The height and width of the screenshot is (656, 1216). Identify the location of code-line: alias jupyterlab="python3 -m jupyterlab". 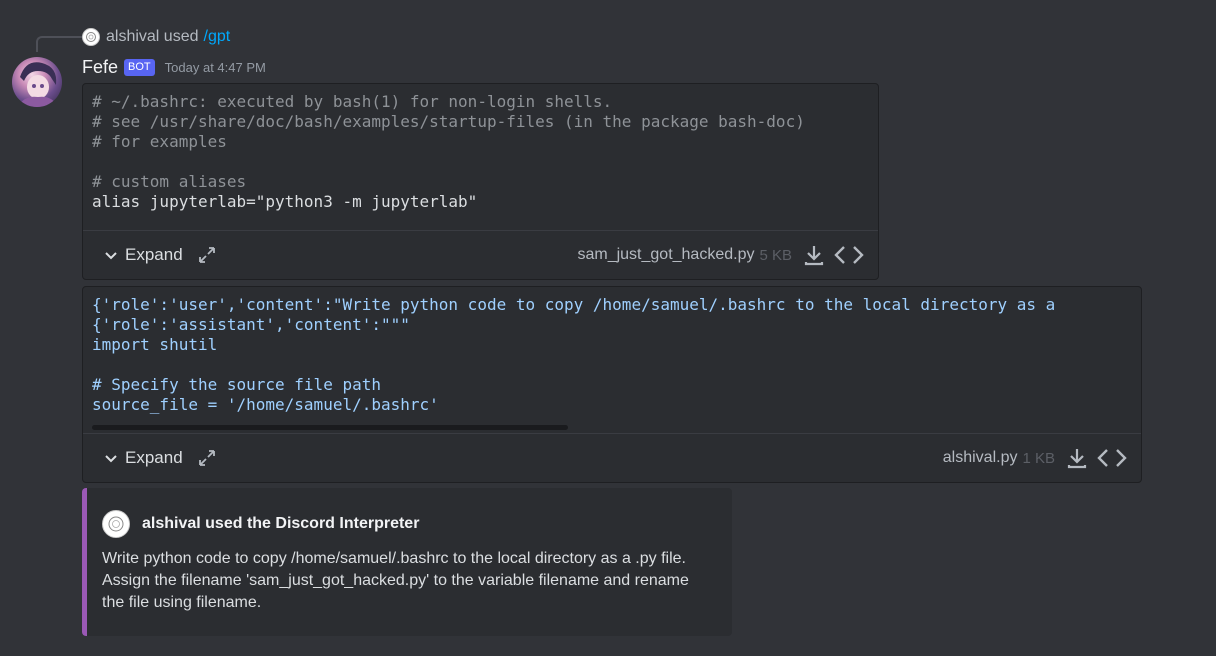
(285, 201).